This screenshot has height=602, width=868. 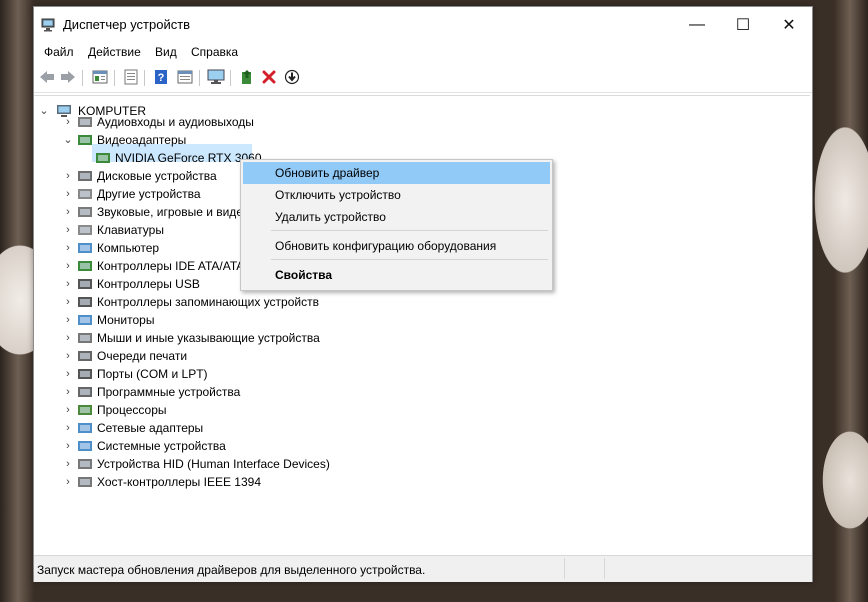 What do you see at coordinates (85, 122) in the screenshot?
I see `speaker-icon` at bounding box center [85, 122].